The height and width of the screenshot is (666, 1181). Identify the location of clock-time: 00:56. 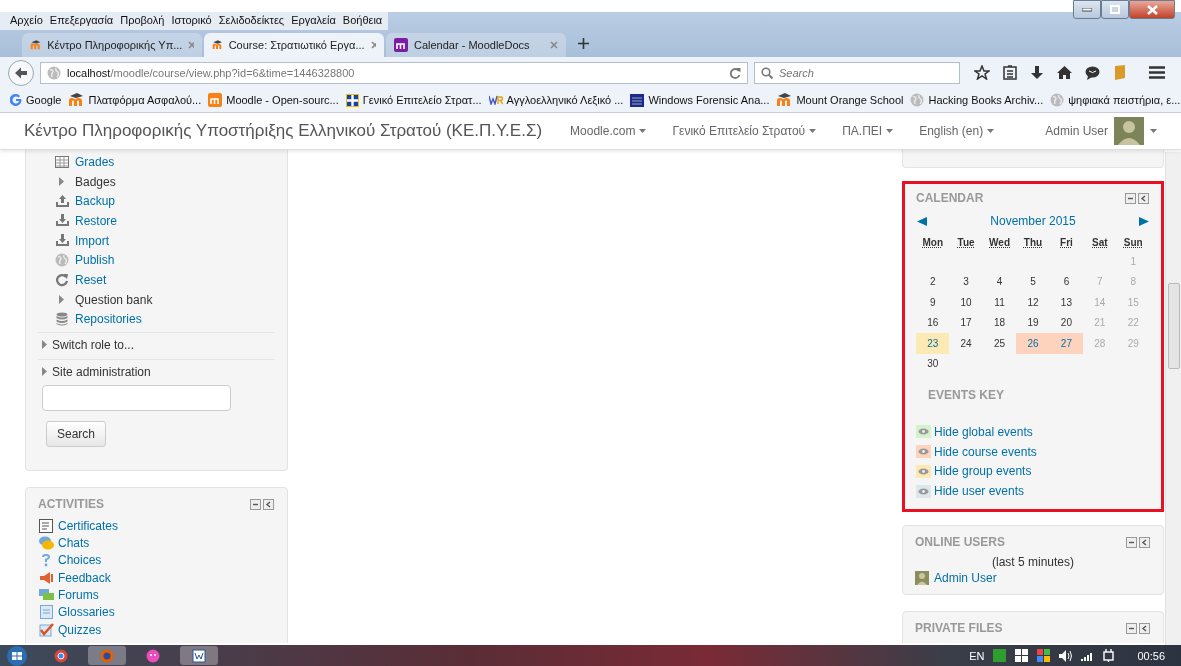
(1151, 655).